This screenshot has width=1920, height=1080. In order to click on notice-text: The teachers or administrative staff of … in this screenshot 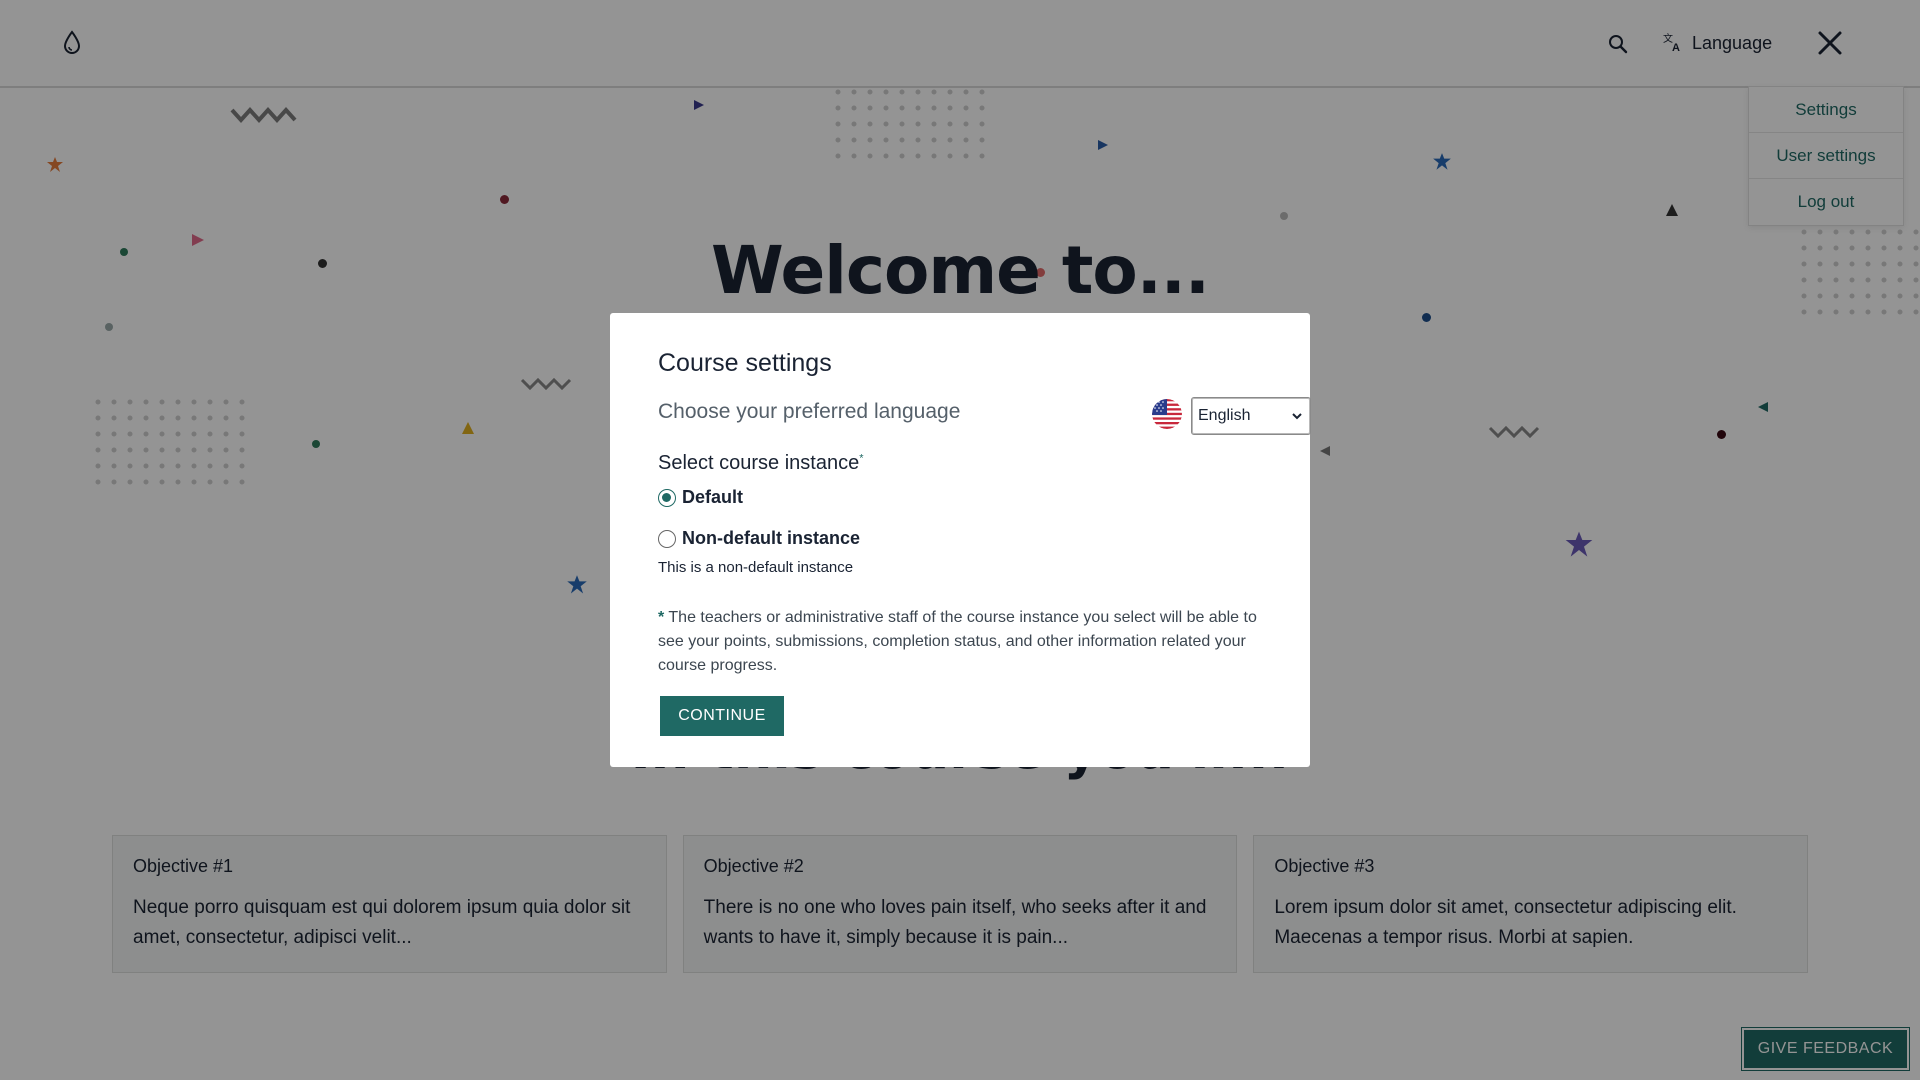, I will do `click(957, 641)`.